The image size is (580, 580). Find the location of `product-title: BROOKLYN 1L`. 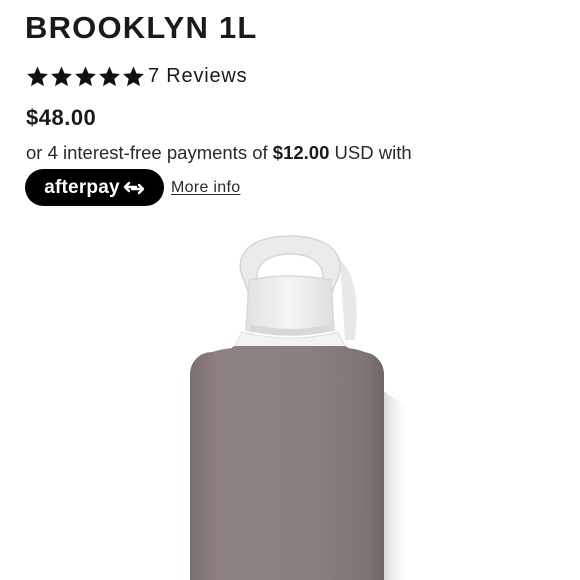

product-title: BROOKLYN 1L is located at coordinates (141, 27).